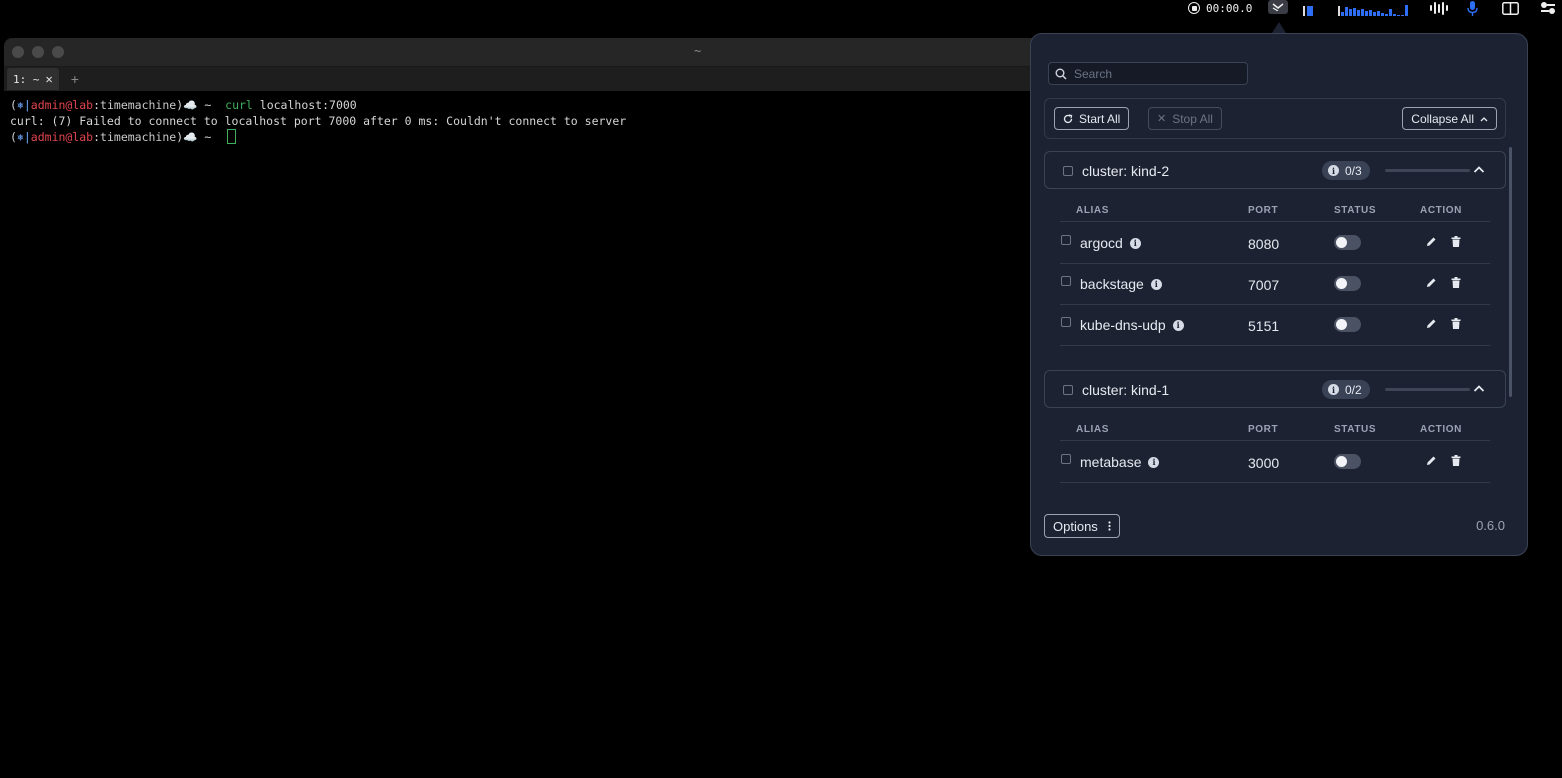  I want to click on window-controls, so click(38, 52).